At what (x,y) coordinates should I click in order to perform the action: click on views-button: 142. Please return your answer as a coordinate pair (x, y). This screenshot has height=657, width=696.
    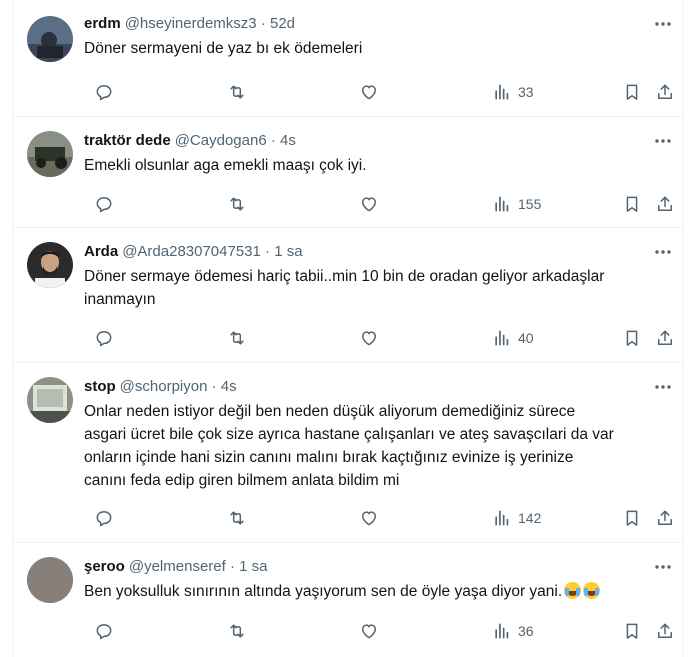
    Looking at the image, I should click on (516, 518).